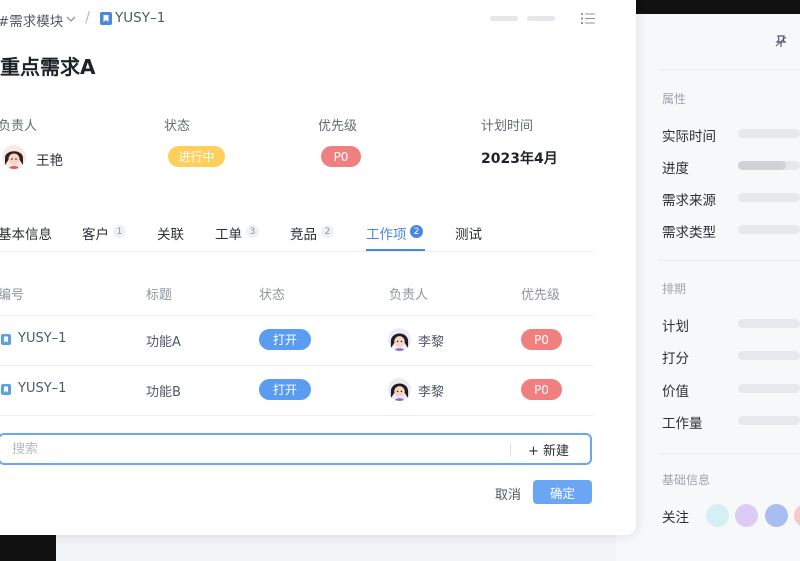 The image size is (800, 561). I want to click on attr-type-value, so click(769, 229).